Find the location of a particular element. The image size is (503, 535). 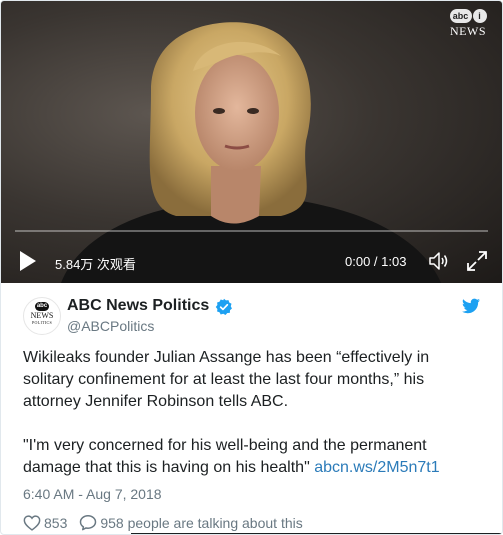

play-icon is located at coordinates (27, 261).